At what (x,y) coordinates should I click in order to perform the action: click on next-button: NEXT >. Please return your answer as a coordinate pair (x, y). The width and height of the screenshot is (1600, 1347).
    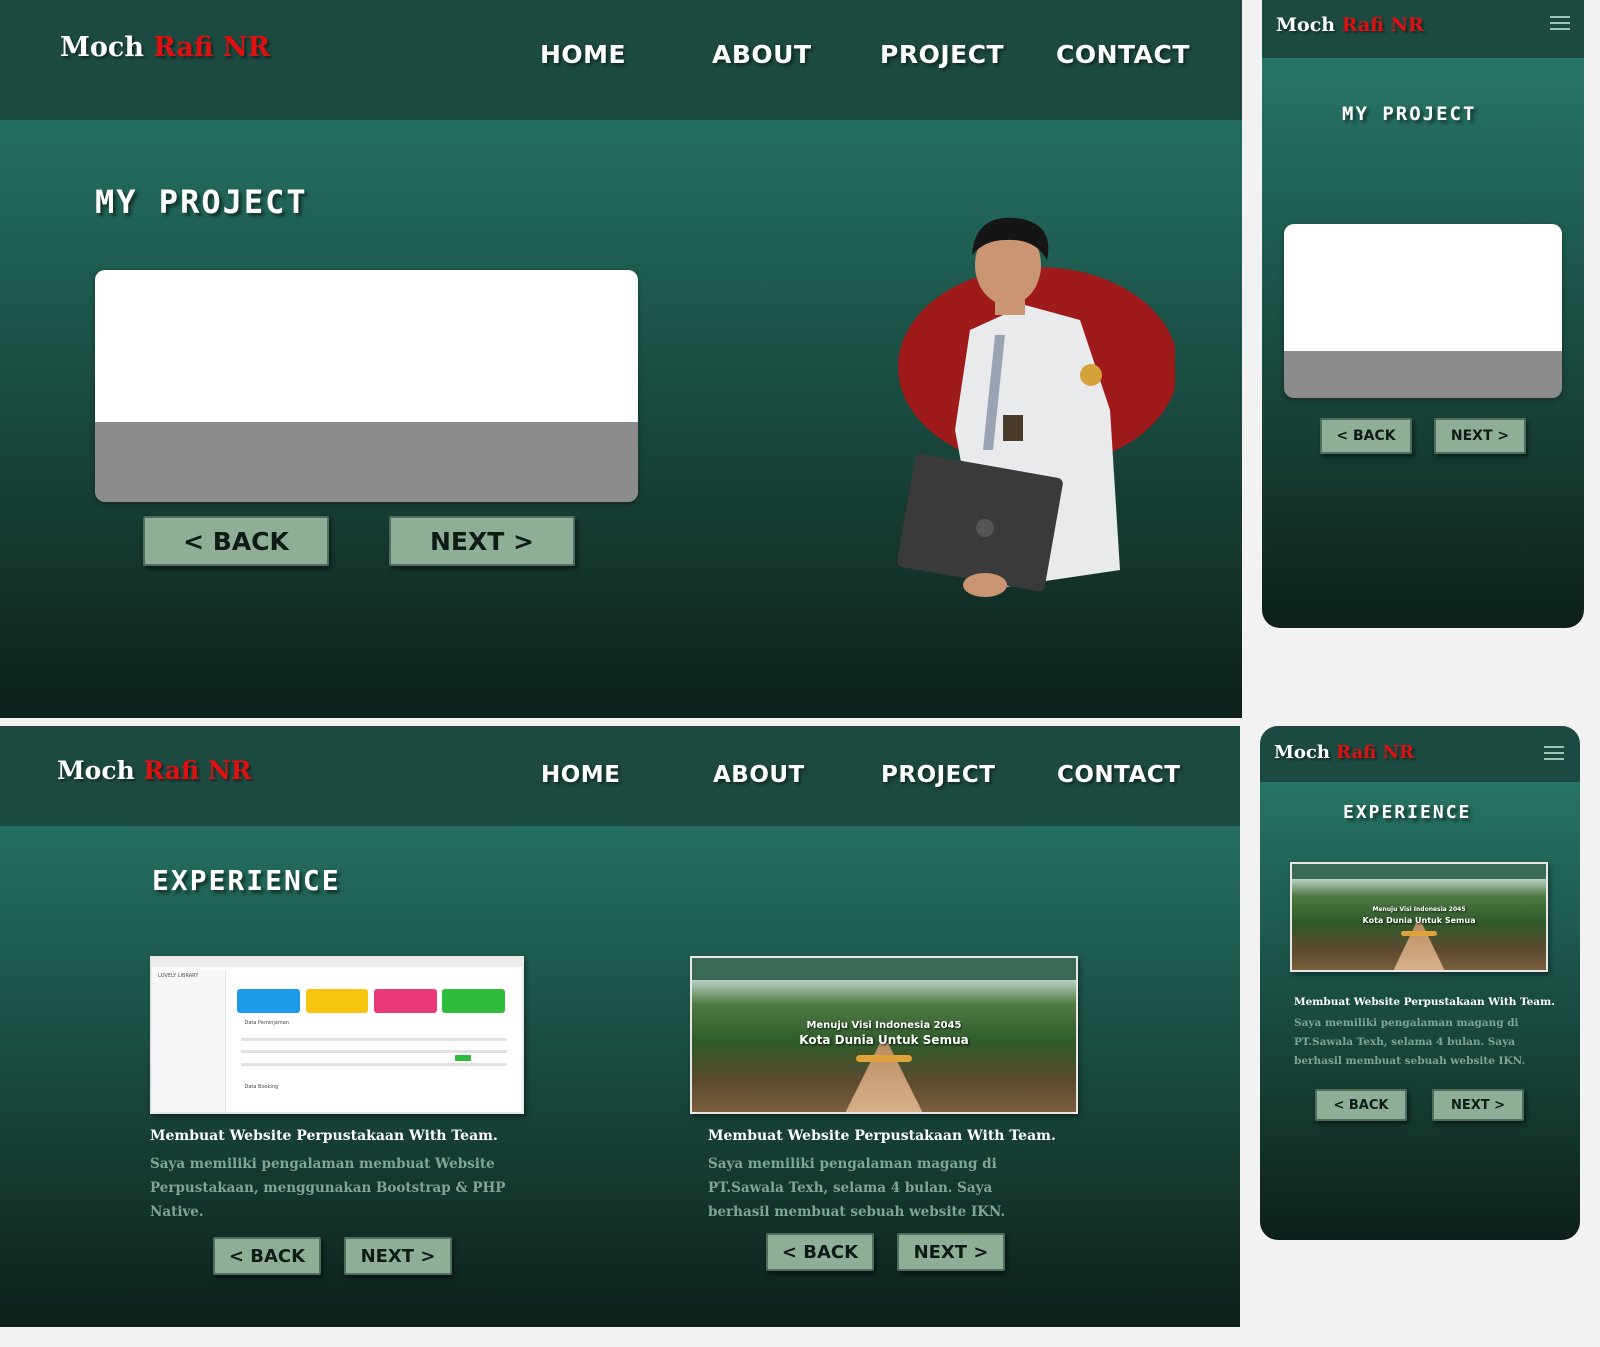
    Looking at the image, I should click on (482, 541).